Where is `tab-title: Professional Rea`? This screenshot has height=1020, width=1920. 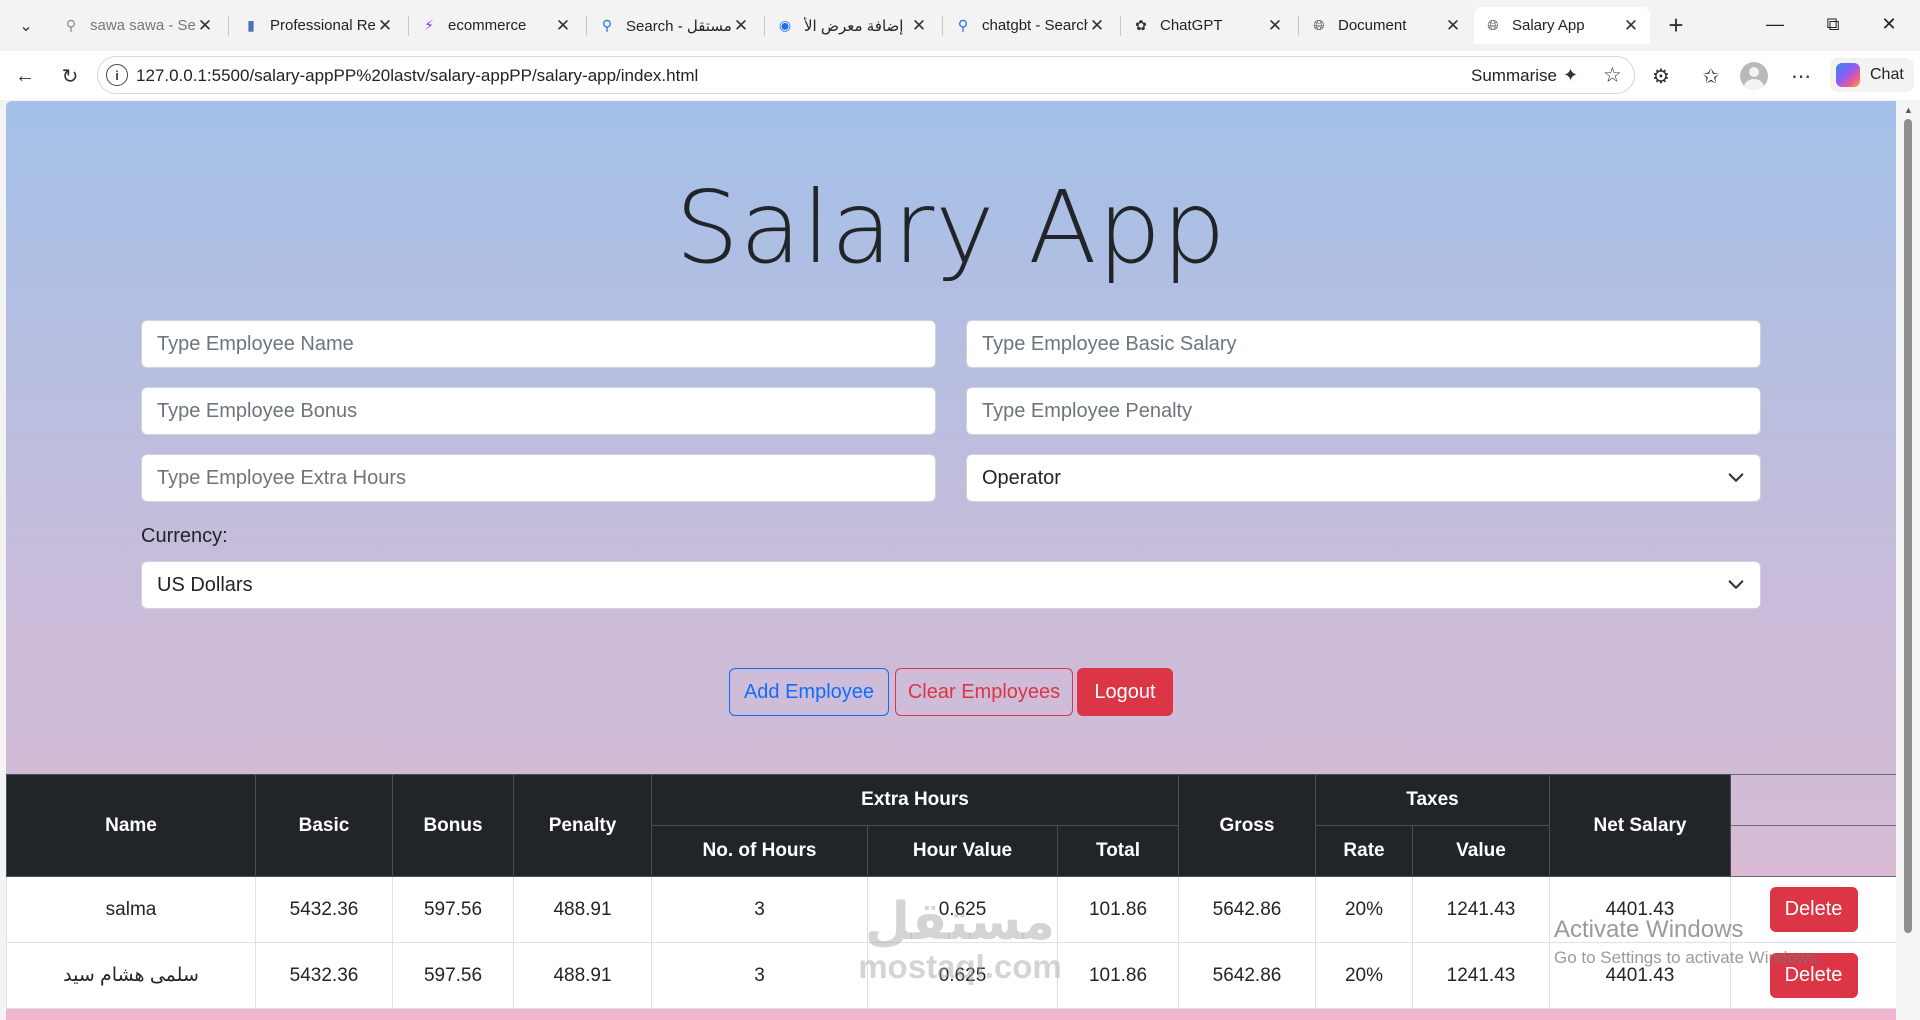 tab-title: Professional Rea is located at coordinates (323, 25).